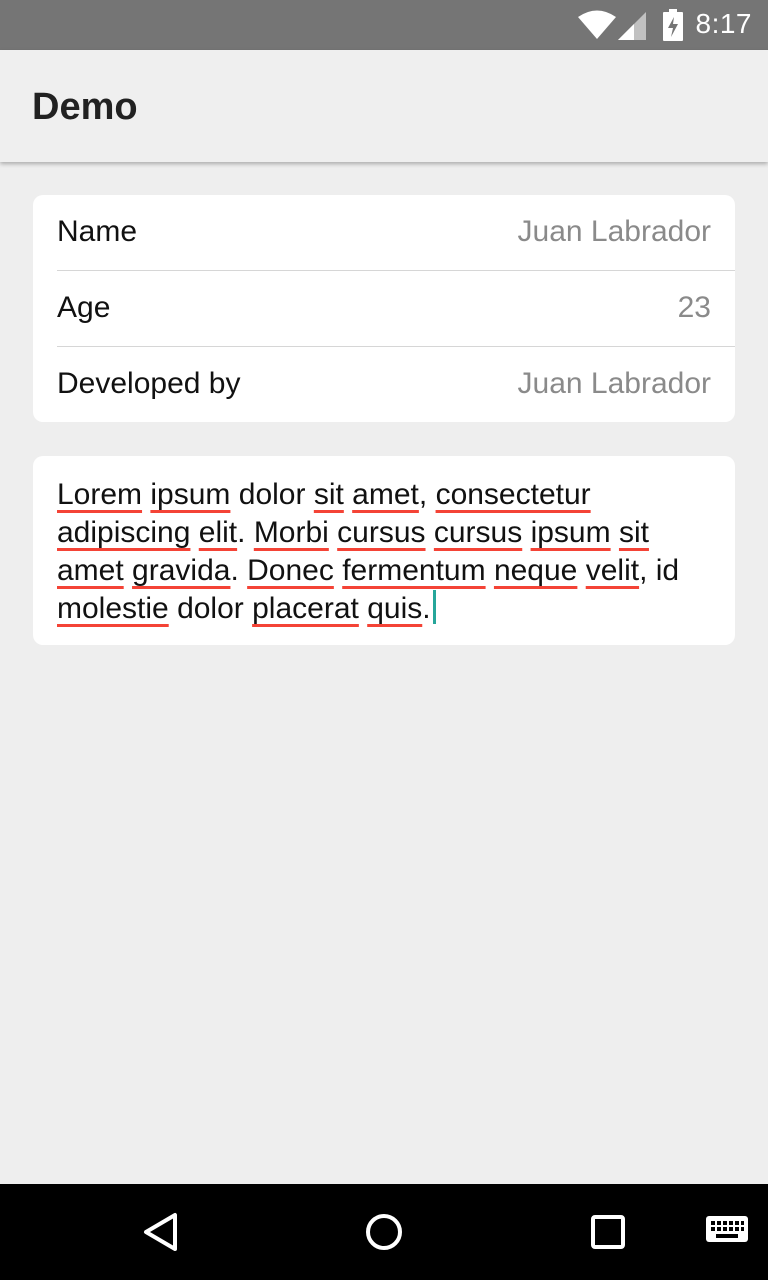 The image size is (768, 1280). Describe the element at coordinates (149, 383) in the screenshot. I see `developer-label: Developed by` at that location.